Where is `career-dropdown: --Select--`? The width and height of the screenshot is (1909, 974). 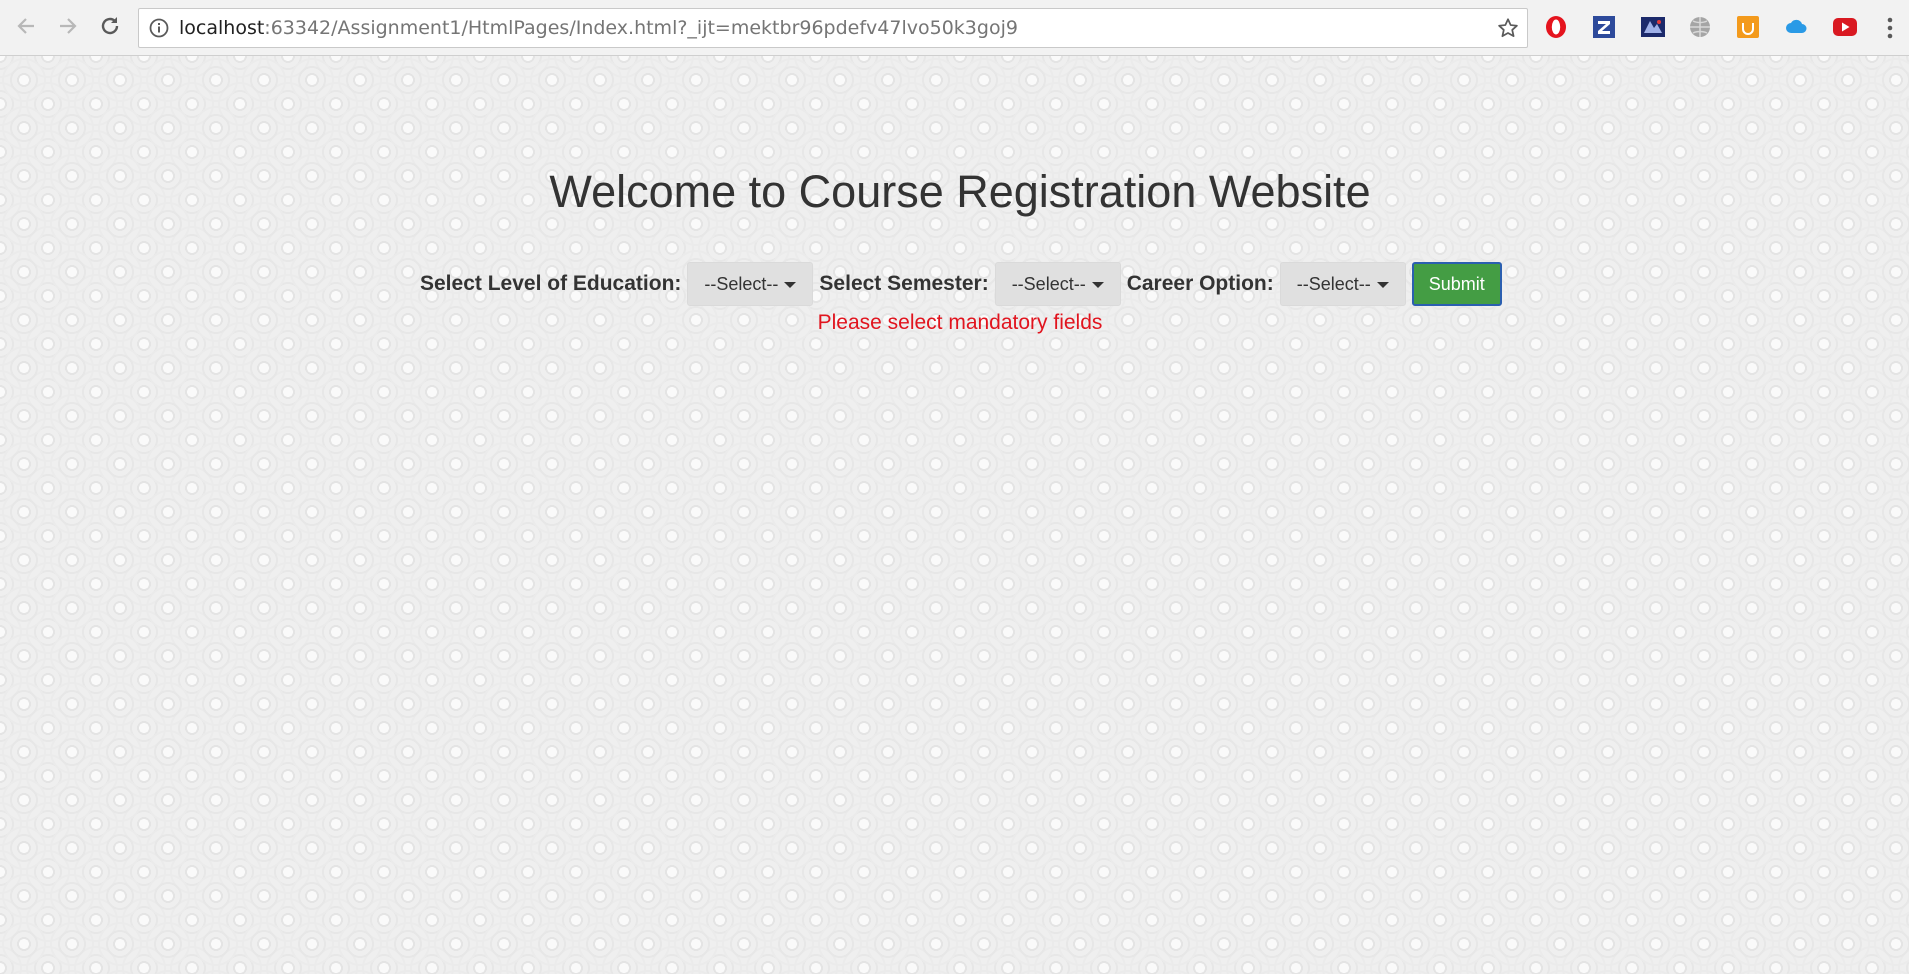 career-dropdown: --Select-- is located at coordinates (1342, 284).